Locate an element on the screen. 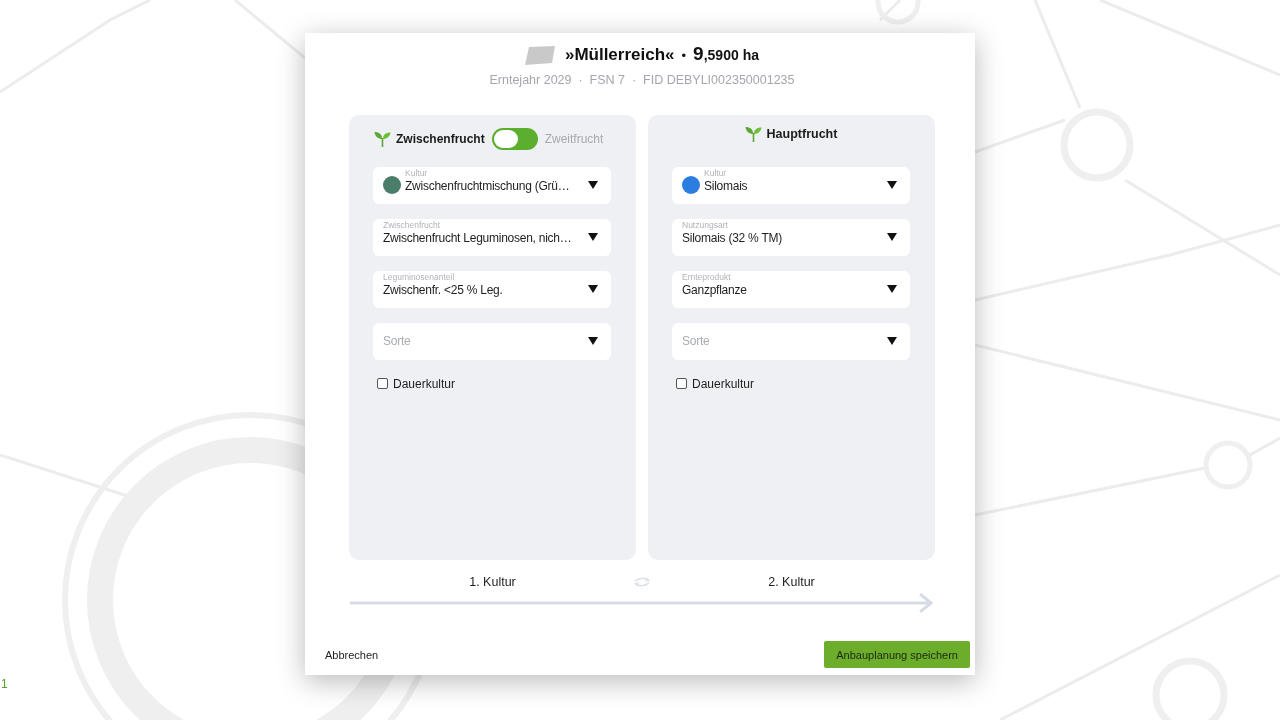  select-field: Nutzungsart Silomais (32 % TM) is located at coordinates (791, 237).